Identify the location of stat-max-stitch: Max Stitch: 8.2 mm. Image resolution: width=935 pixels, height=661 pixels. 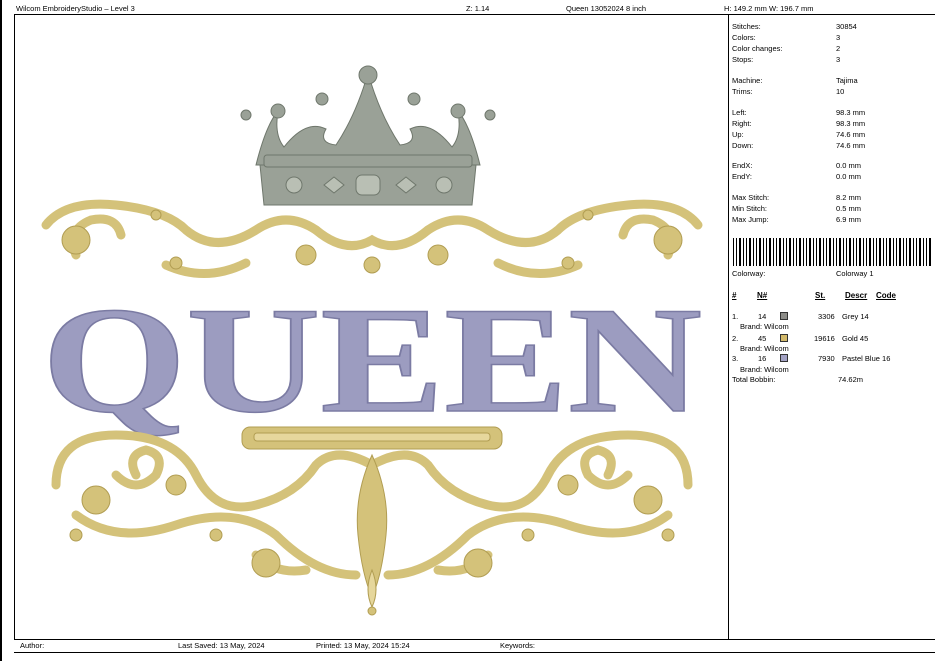
(797, 197).